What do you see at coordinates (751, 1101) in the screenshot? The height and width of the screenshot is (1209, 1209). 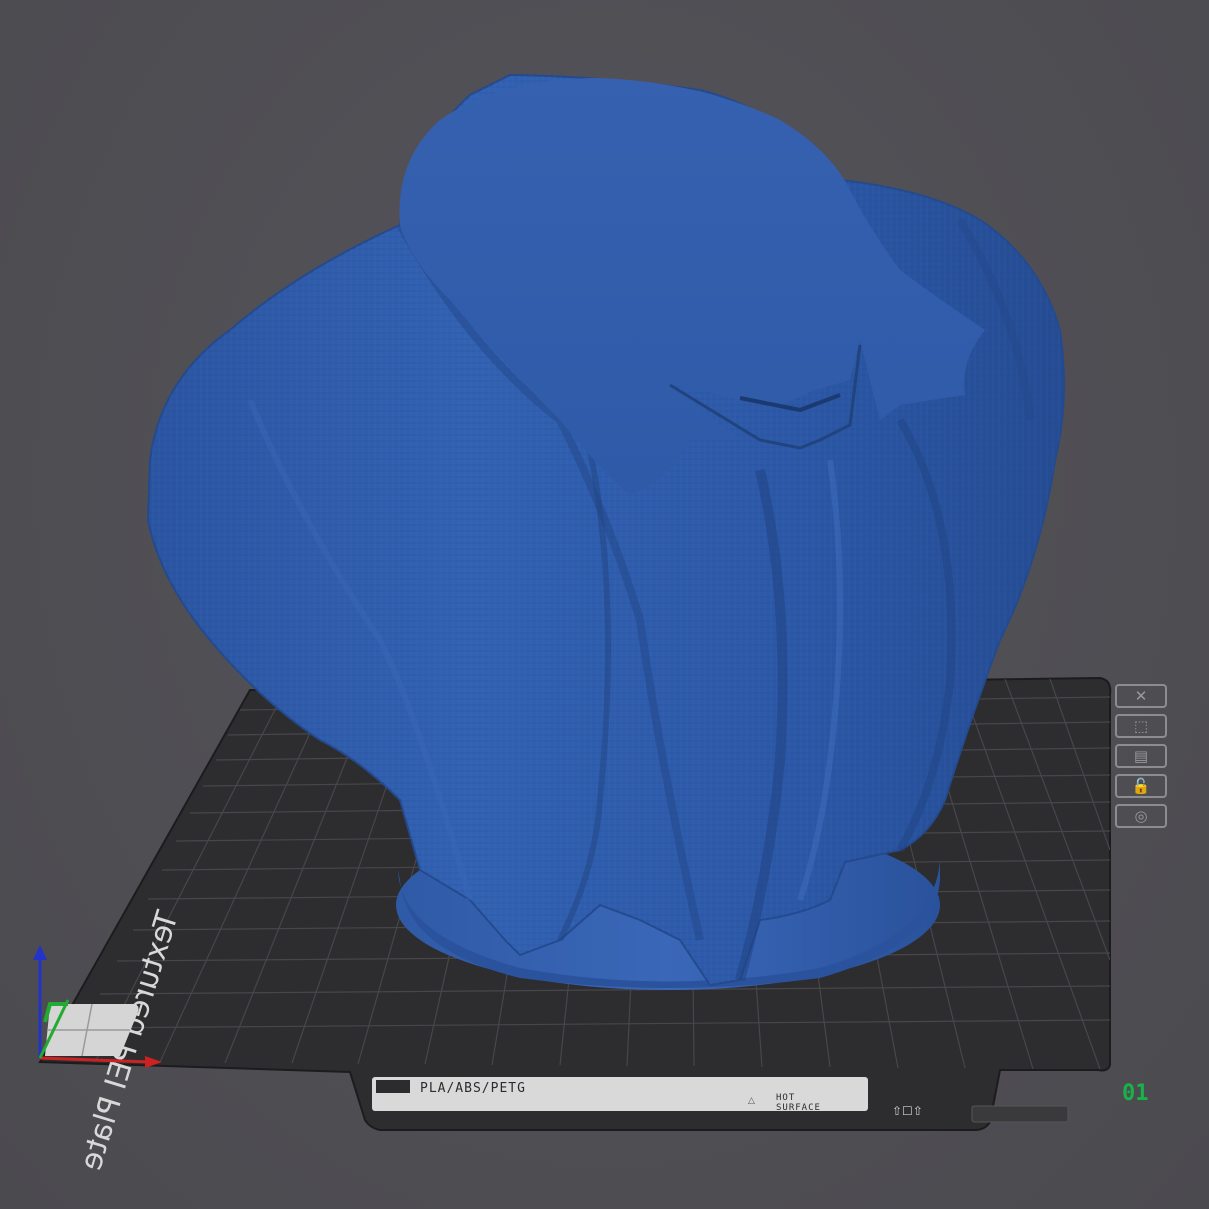 I see `warning-icon: △` at bounding box center [751, 1101].